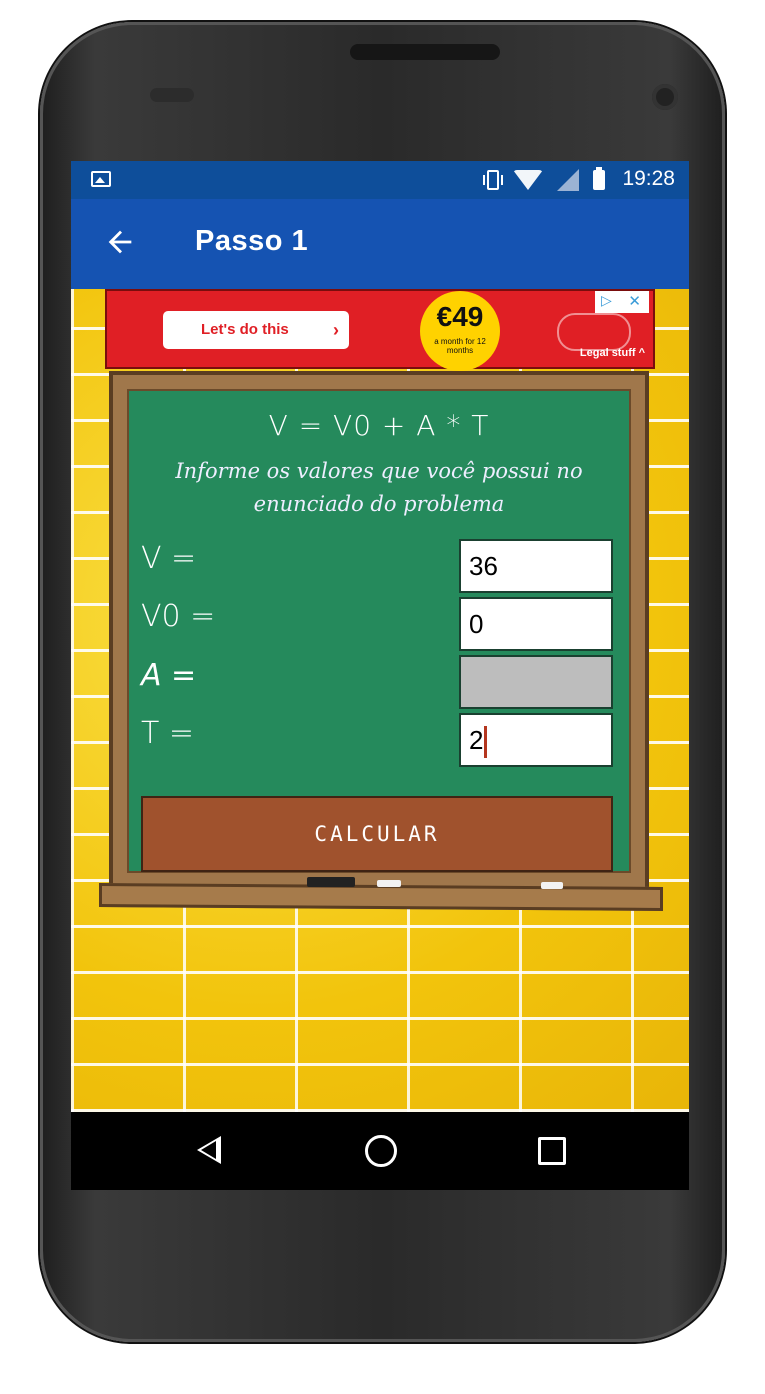  I want to click on wifi-icon, so click(528, 180).